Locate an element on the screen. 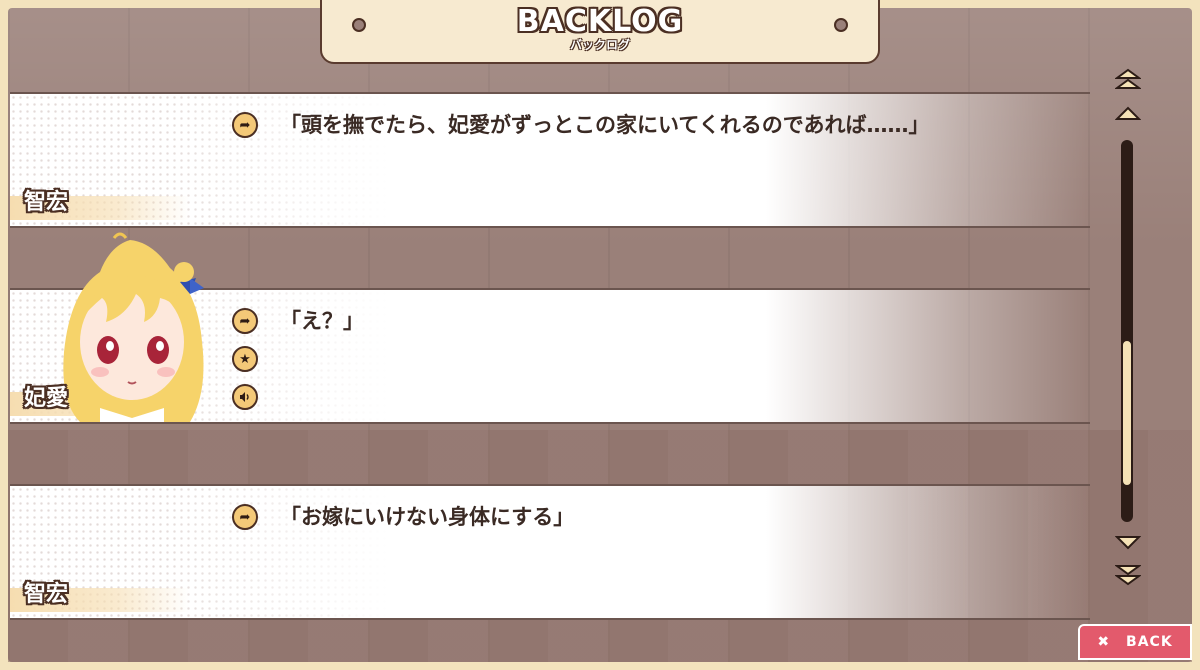 Image resolution: width=1200 pixels, height=670 pixels. double-chevron-up-icon is located at coordinates (1128, 78).